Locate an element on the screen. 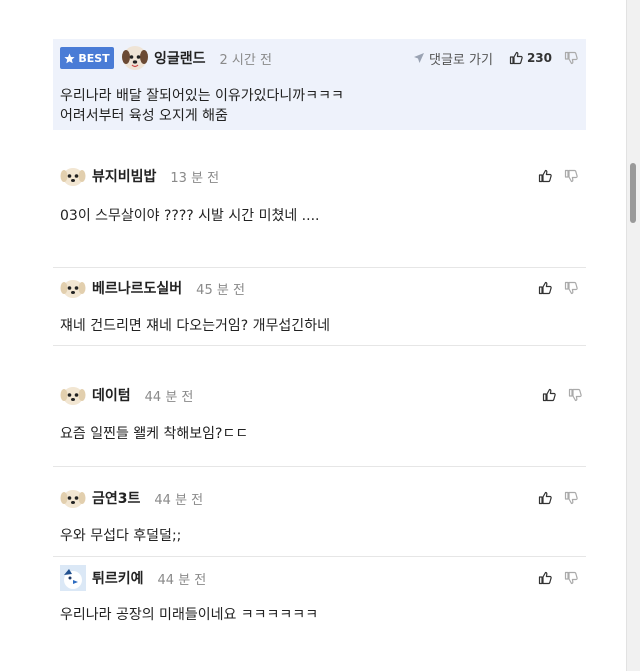  nickname: 금연3트 is located at coordinates (116, 498).